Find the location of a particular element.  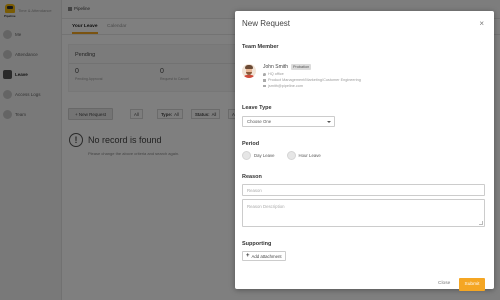

supporting-label: Supporting is located at coordinates (257, 244).